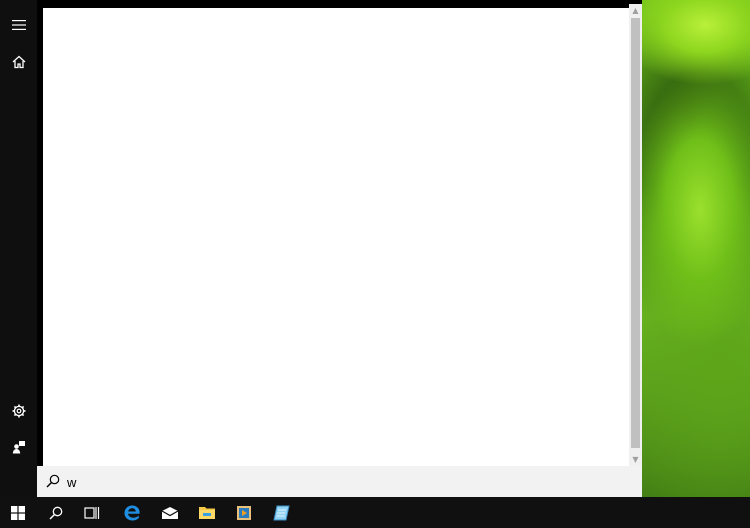 The width and height of the screenshot is (750, 528). I want to click on left-rail, so click(18, 248).